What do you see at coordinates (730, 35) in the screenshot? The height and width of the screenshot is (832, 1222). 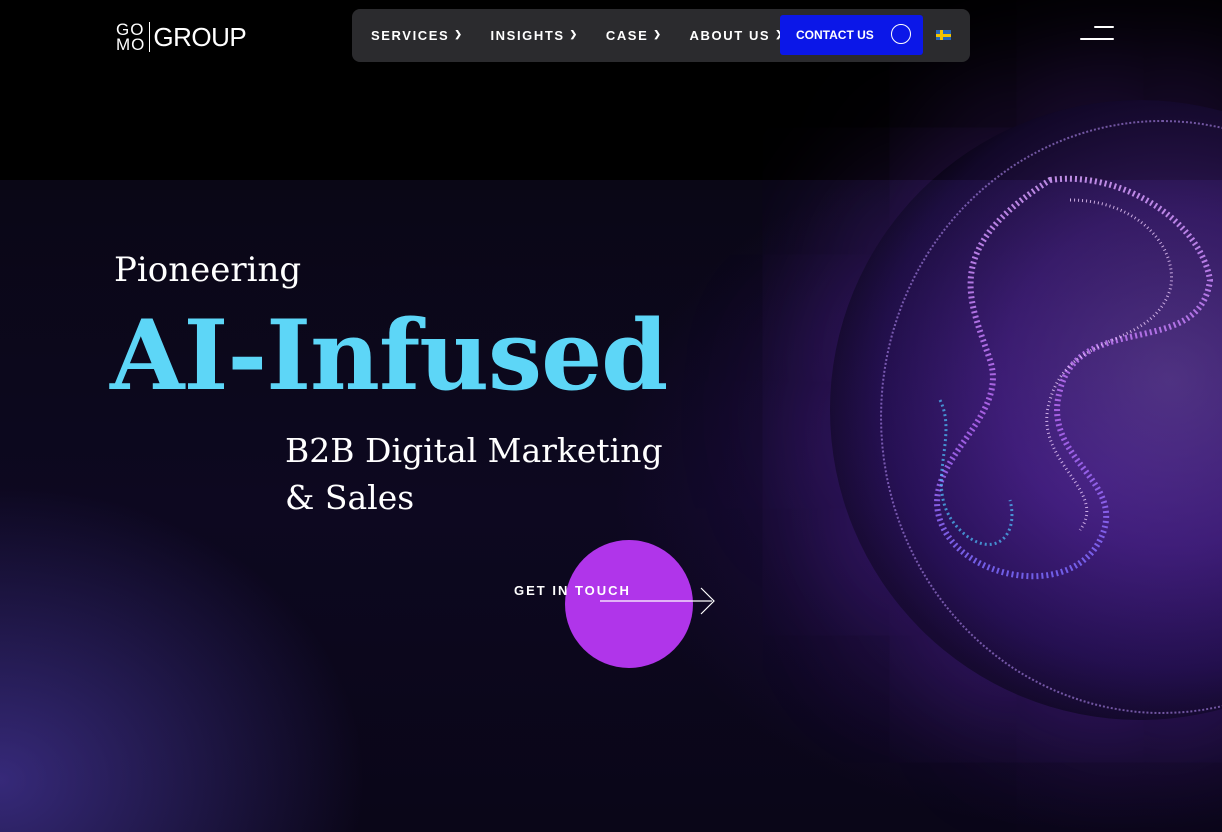 I see `nav-item-label: ABOUT US` at bounding box center [730, 35].